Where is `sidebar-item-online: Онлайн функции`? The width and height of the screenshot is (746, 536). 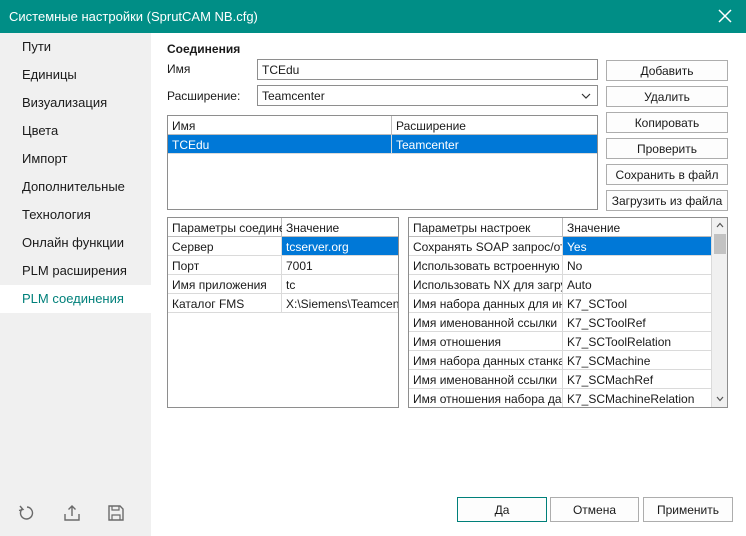 sidebar-item-online: Онлайн функции is located at coordinates (75, 243).